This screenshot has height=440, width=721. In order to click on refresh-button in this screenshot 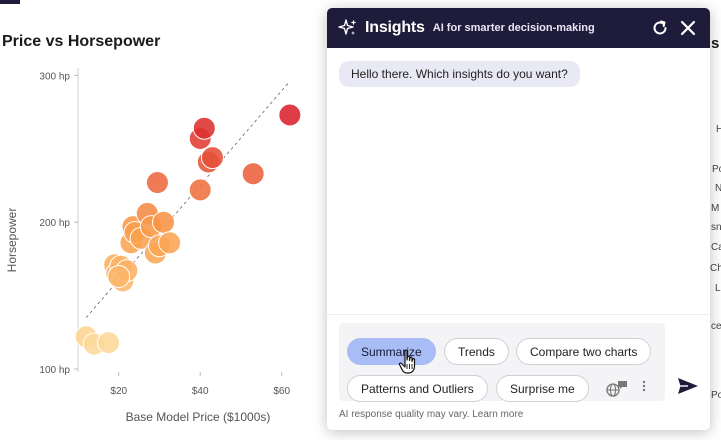, I will do `click(660, 28)`.